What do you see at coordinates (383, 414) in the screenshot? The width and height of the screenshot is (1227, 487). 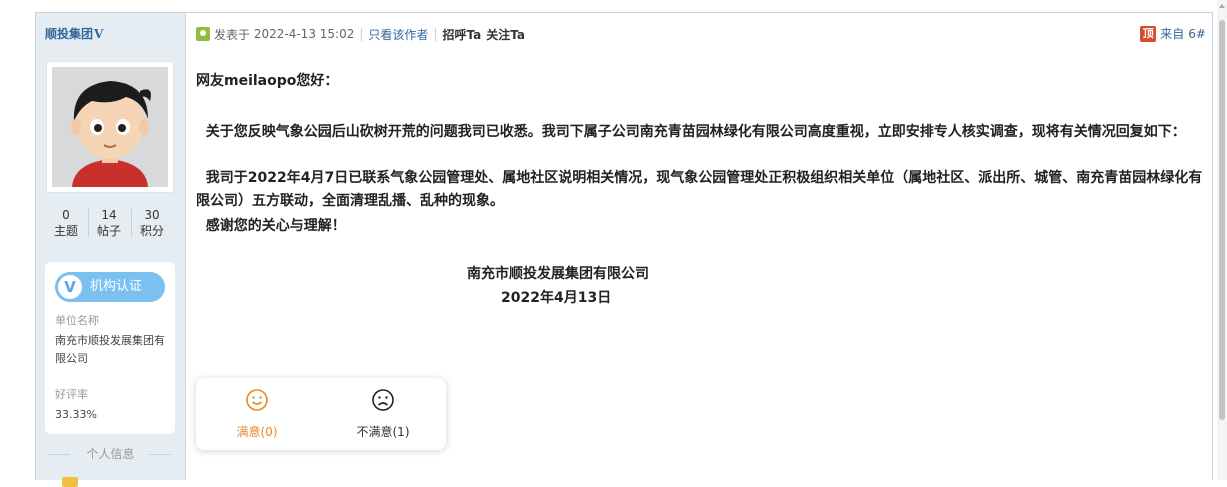 I see `unsatisfied-button: 不满意(1)` at bounding box center [383, 414].